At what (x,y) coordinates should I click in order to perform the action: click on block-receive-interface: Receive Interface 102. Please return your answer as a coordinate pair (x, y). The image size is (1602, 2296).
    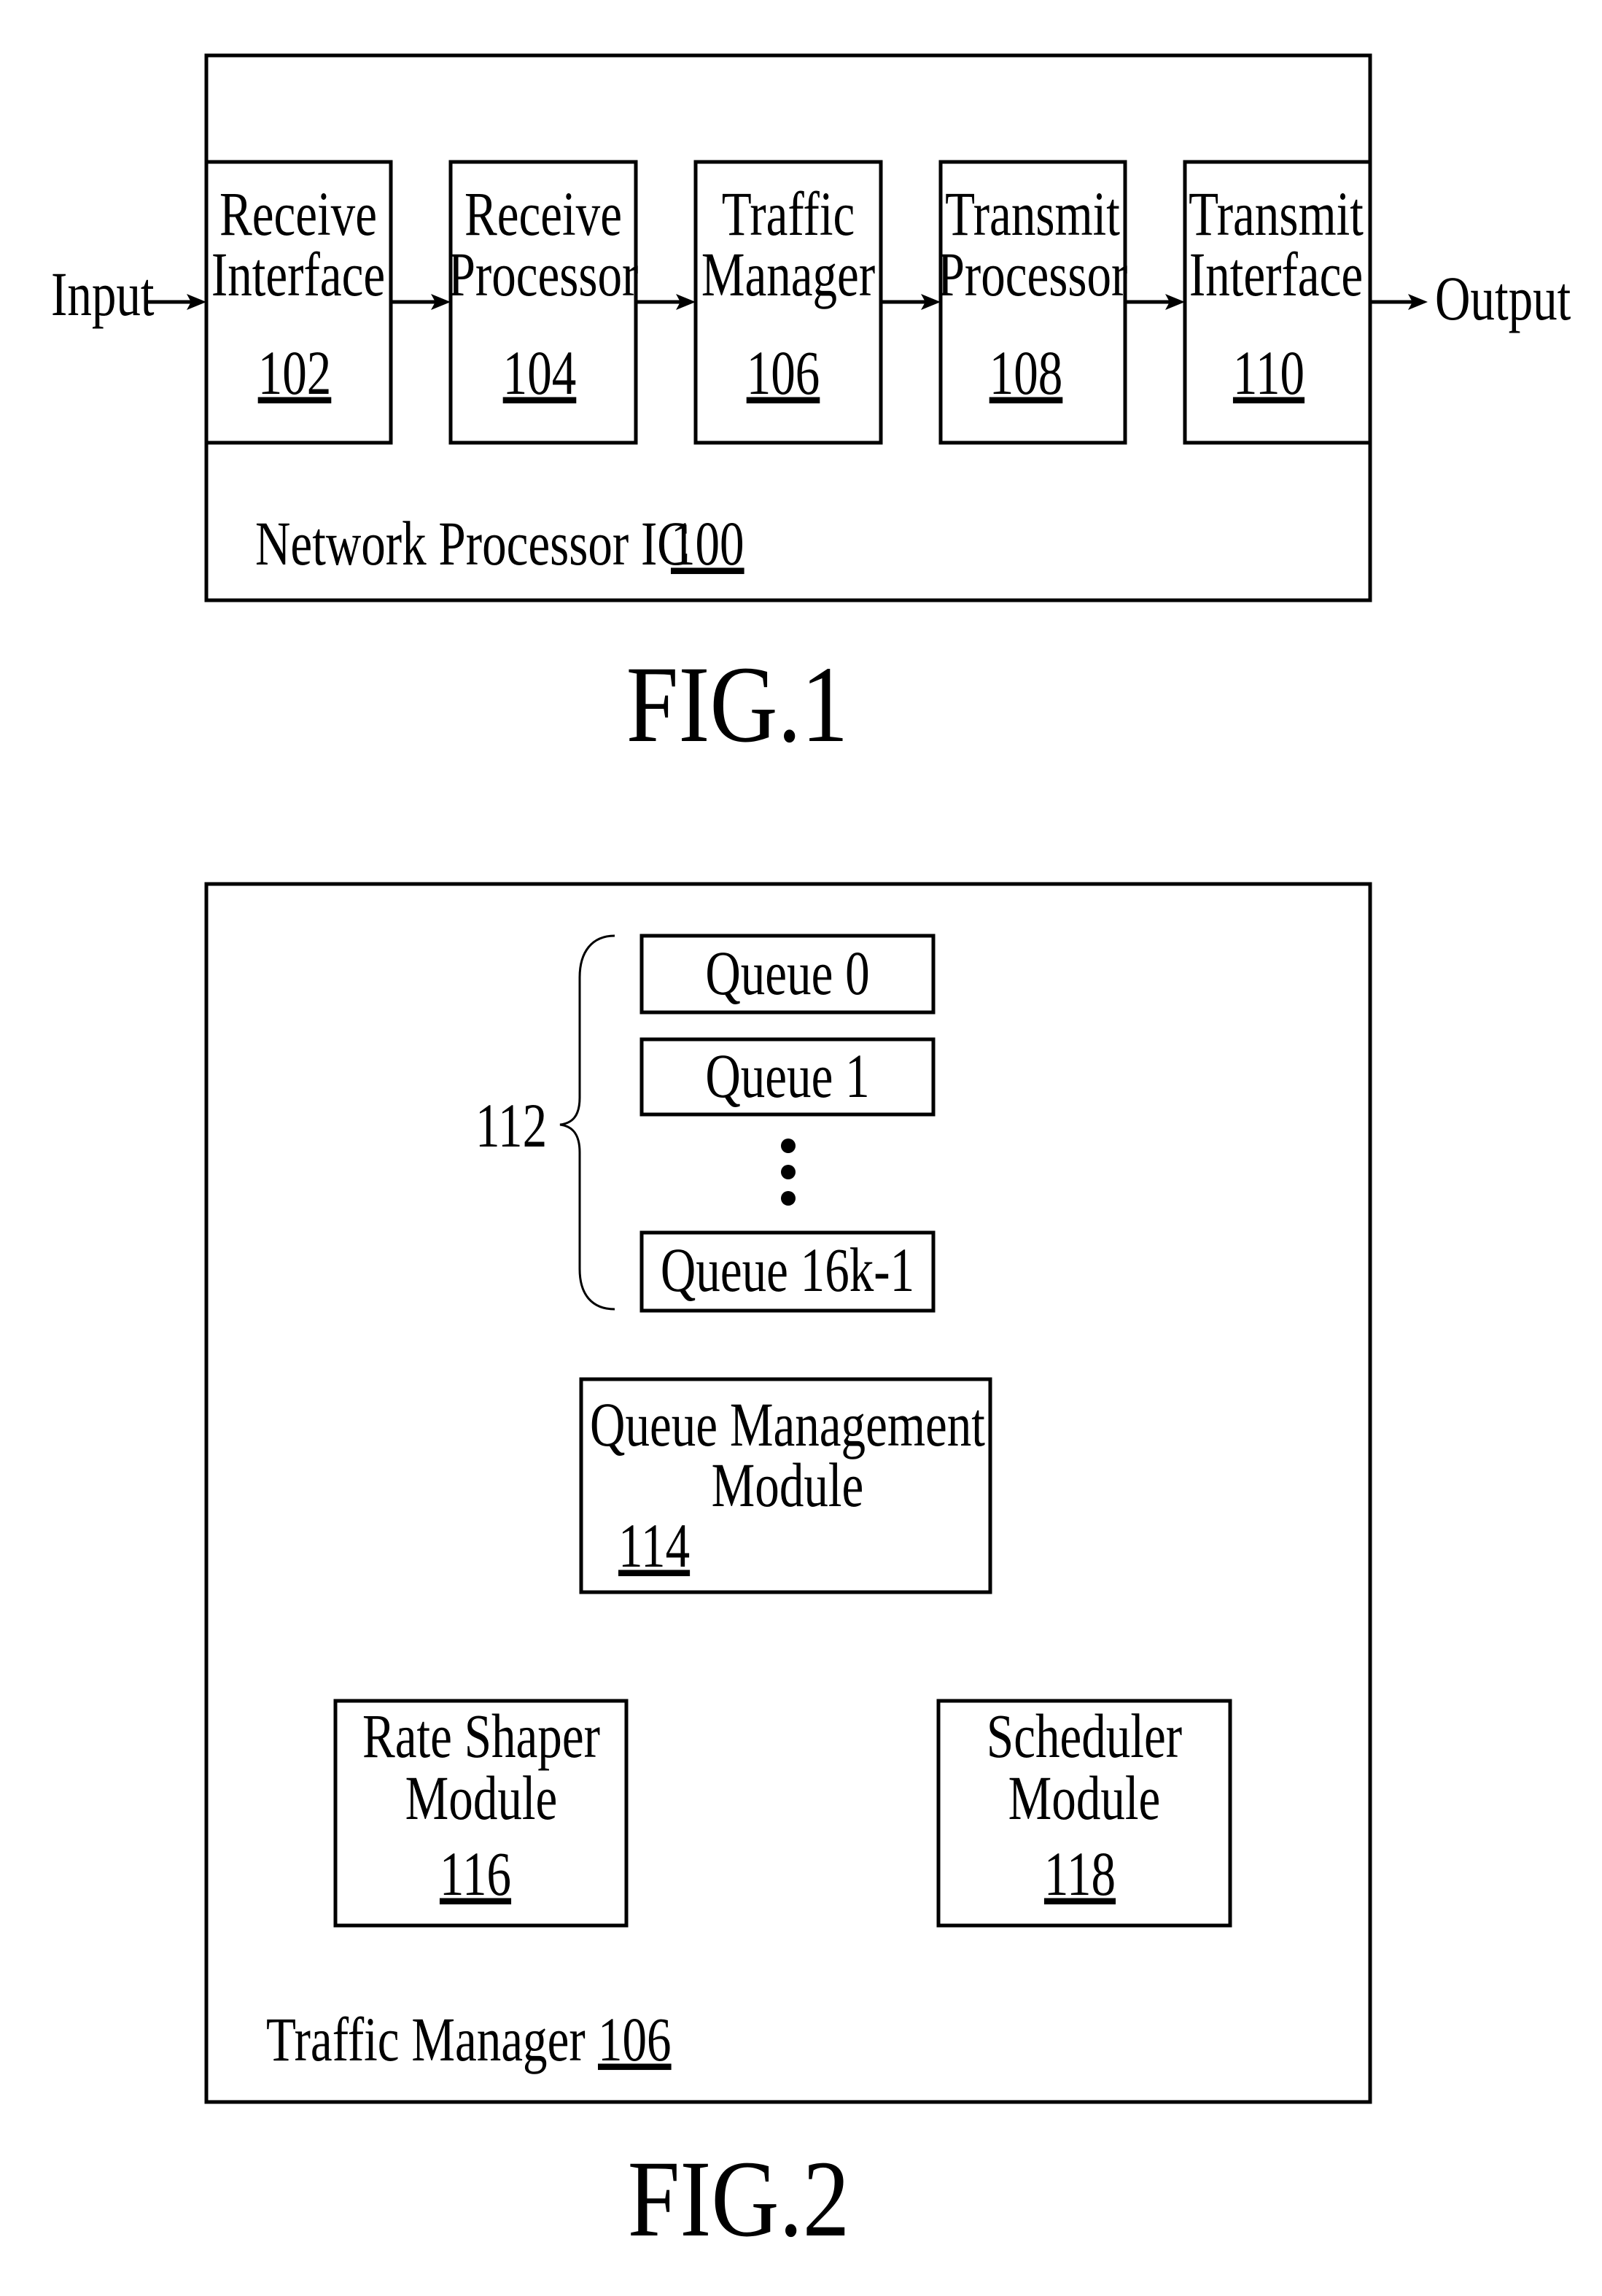
    Looking at the image, I should click on (298, 302).